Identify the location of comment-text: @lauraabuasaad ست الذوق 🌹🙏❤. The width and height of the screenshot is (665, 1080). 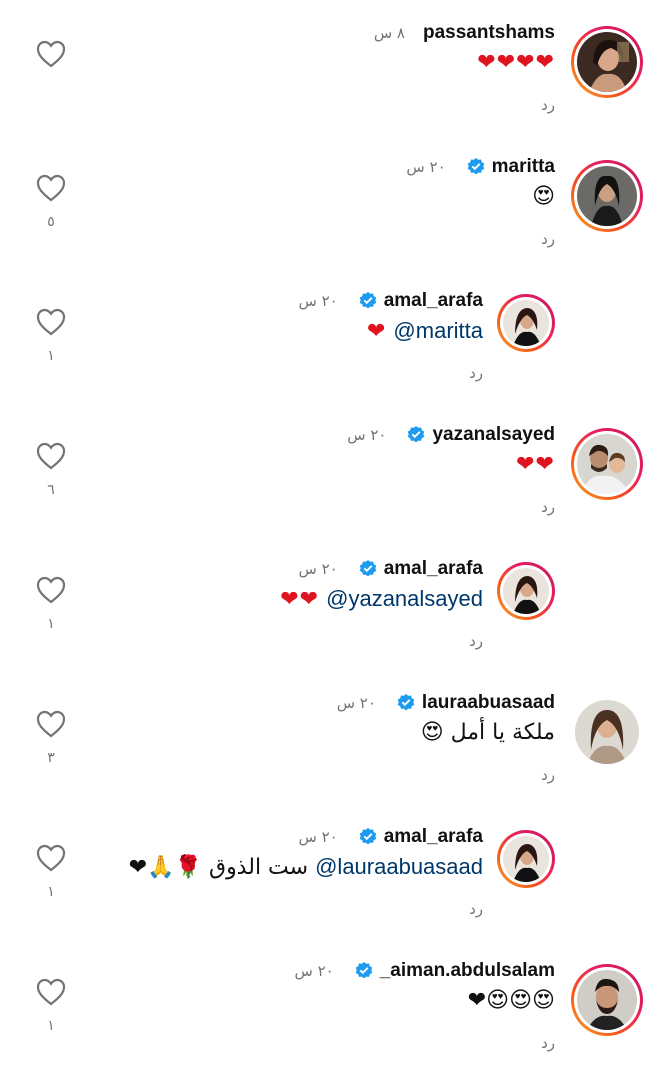
(306, 867).